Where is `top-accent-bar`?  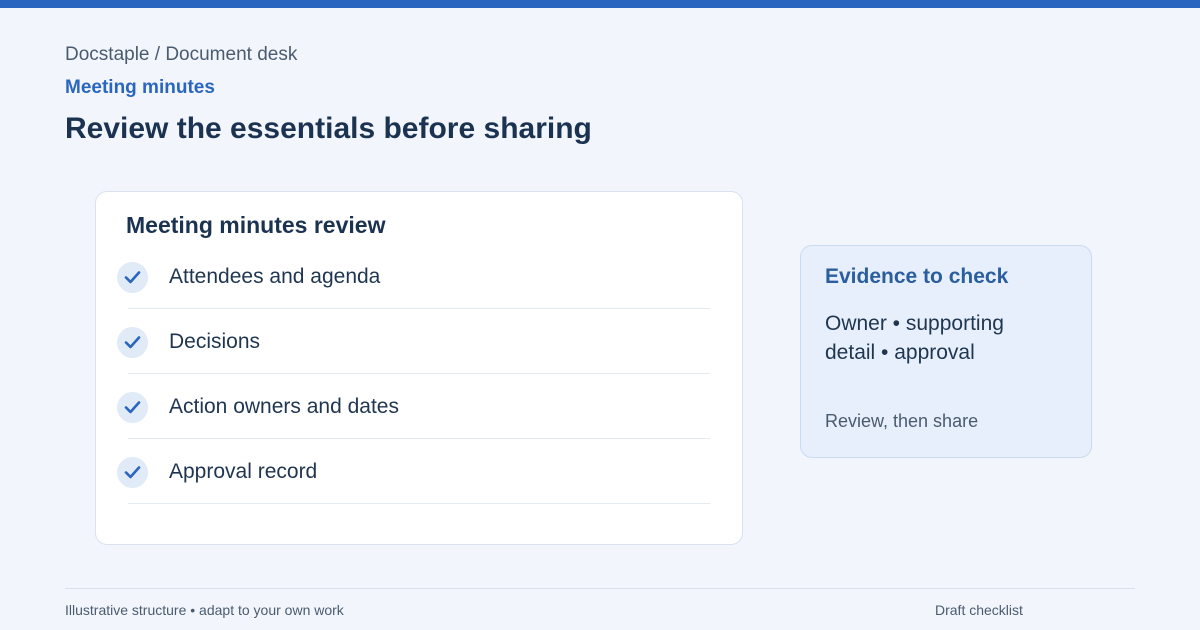 top-accent-bar is located at coordinates (600, 4).